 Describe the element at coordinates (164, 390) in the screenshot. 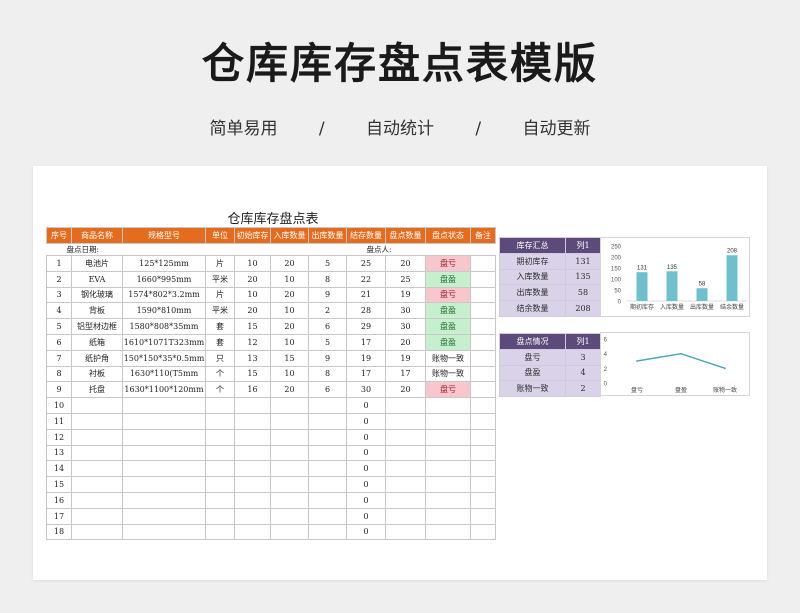

I see `table-cell: 1630*1100*120mm` at that location.